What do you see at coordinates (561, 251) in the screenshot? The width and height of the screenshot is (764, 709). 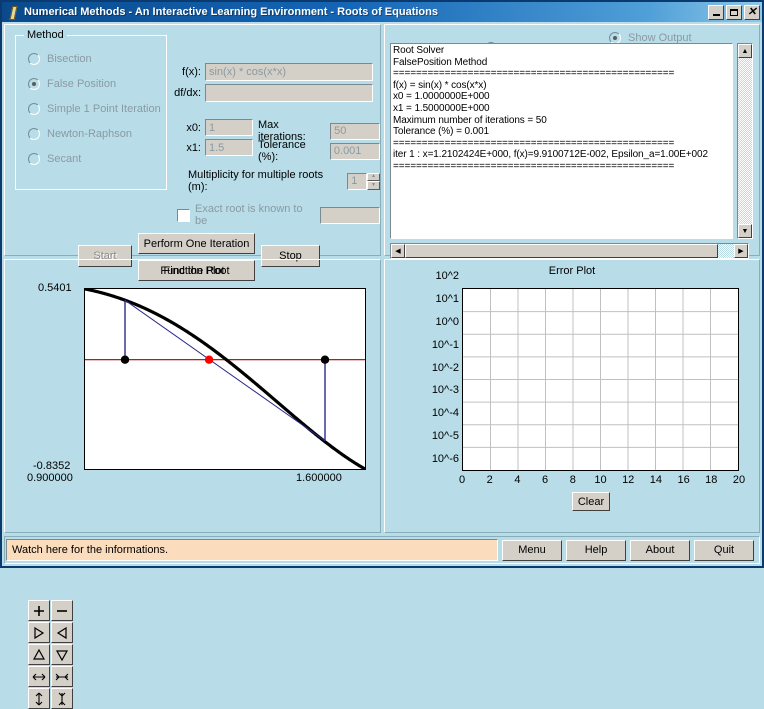 I see `horizontal-scroll-thumb` at bounding box center [561, 251].